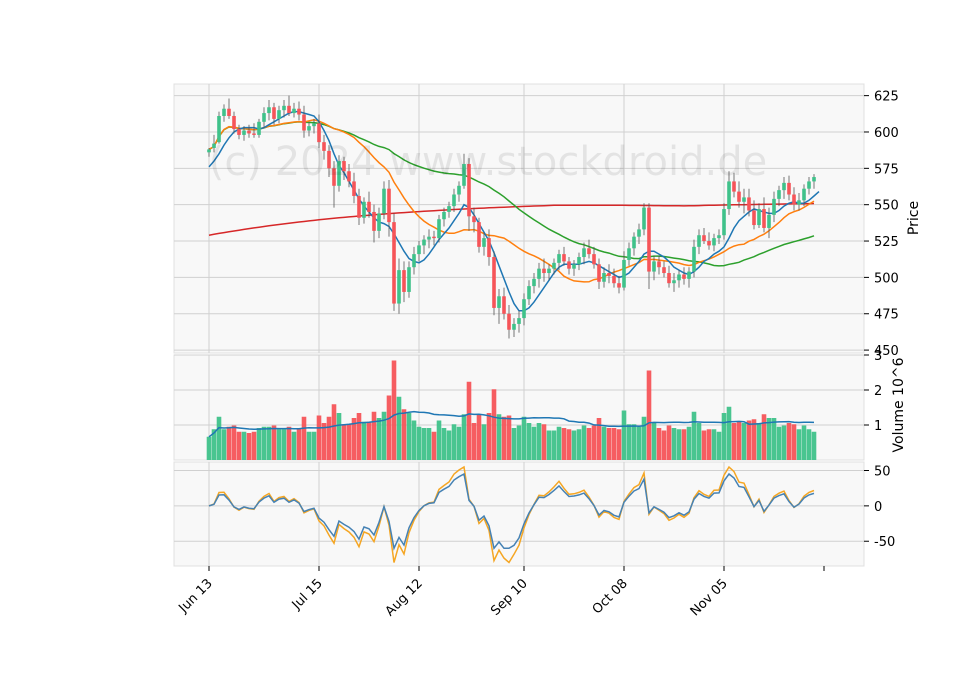 This screenshot has width=960, height=690. I want to click on y-tick-label: 550, so click(886, 206).